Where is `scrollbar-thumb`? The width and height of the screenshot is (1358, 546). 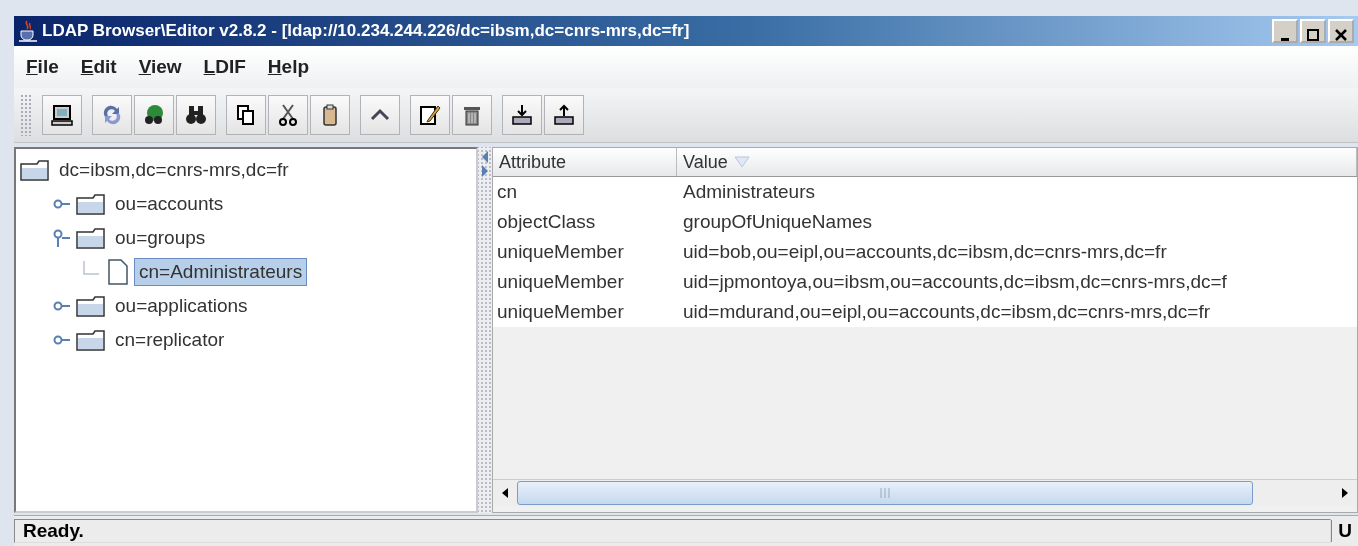 scrollbar-thumb is located at coordinates (885, 493).